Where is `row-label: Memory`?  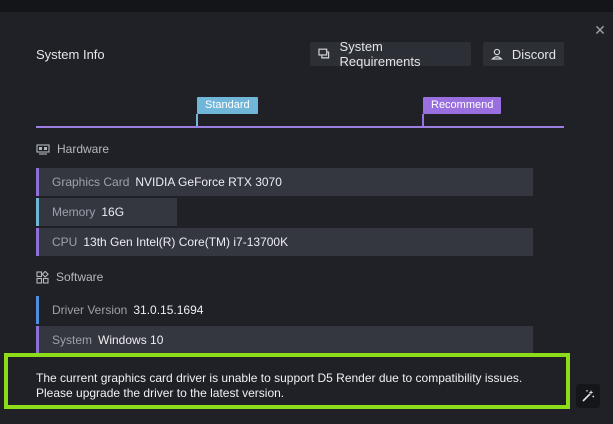 row-label: Memory is located at coordinates (74, 212).